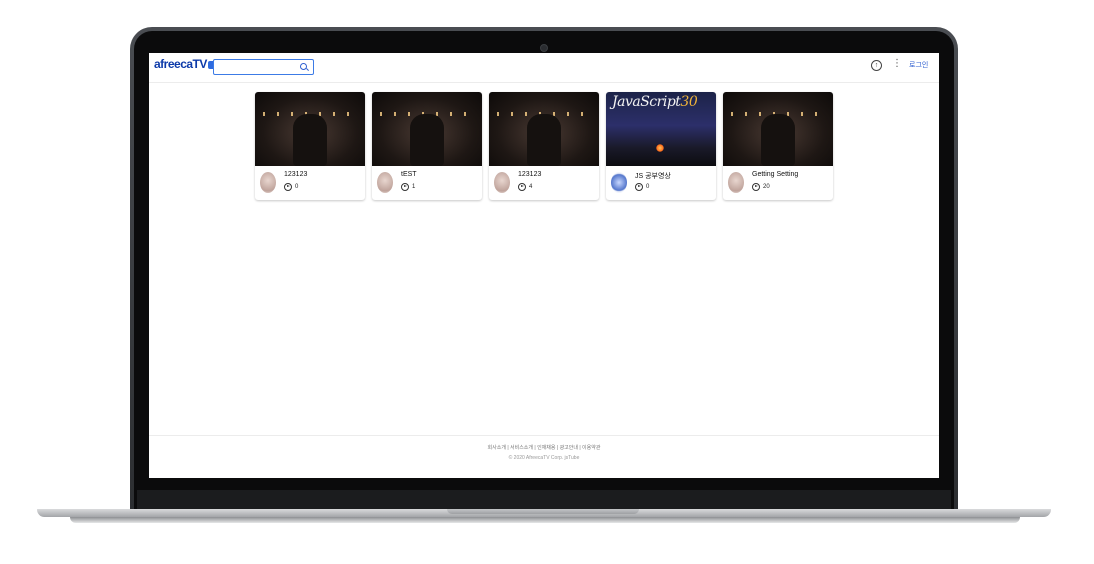  I want to click on campfire, so click(660, 148).